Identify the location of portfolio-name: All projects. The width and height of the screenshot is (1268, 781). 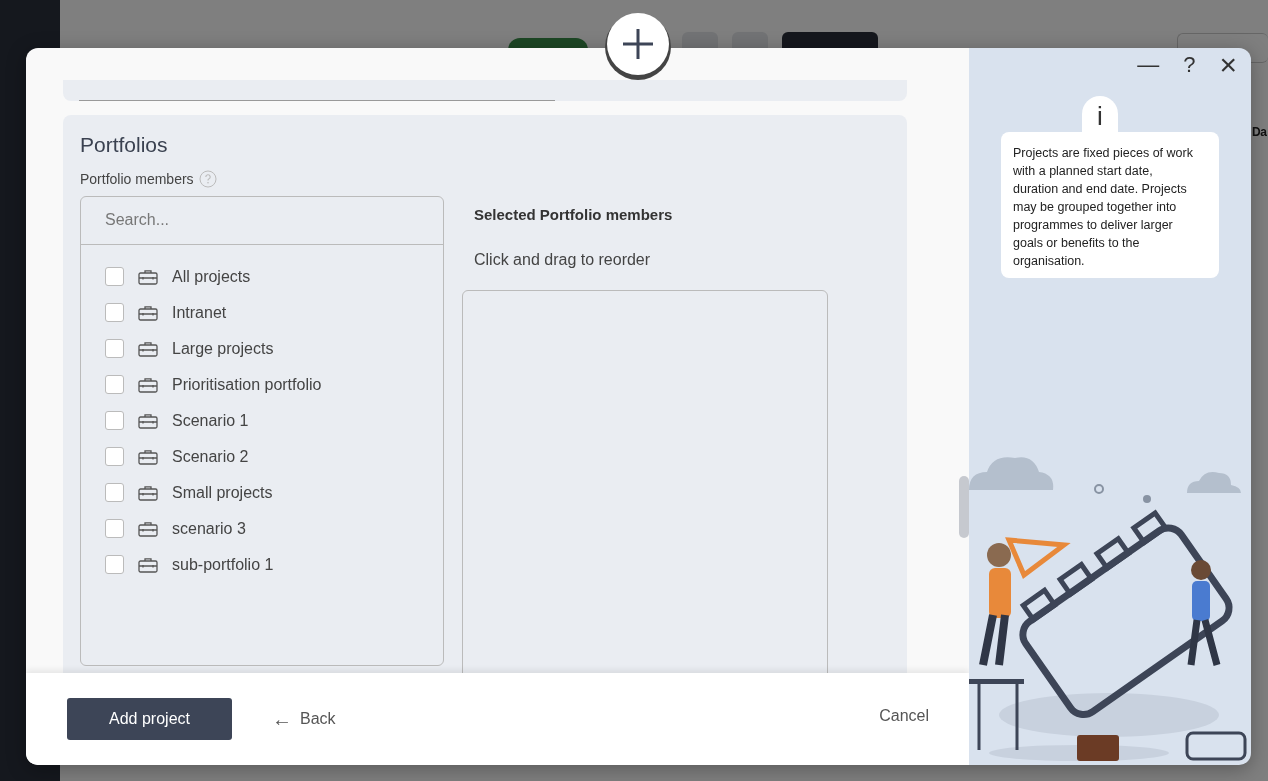
(211, 276).